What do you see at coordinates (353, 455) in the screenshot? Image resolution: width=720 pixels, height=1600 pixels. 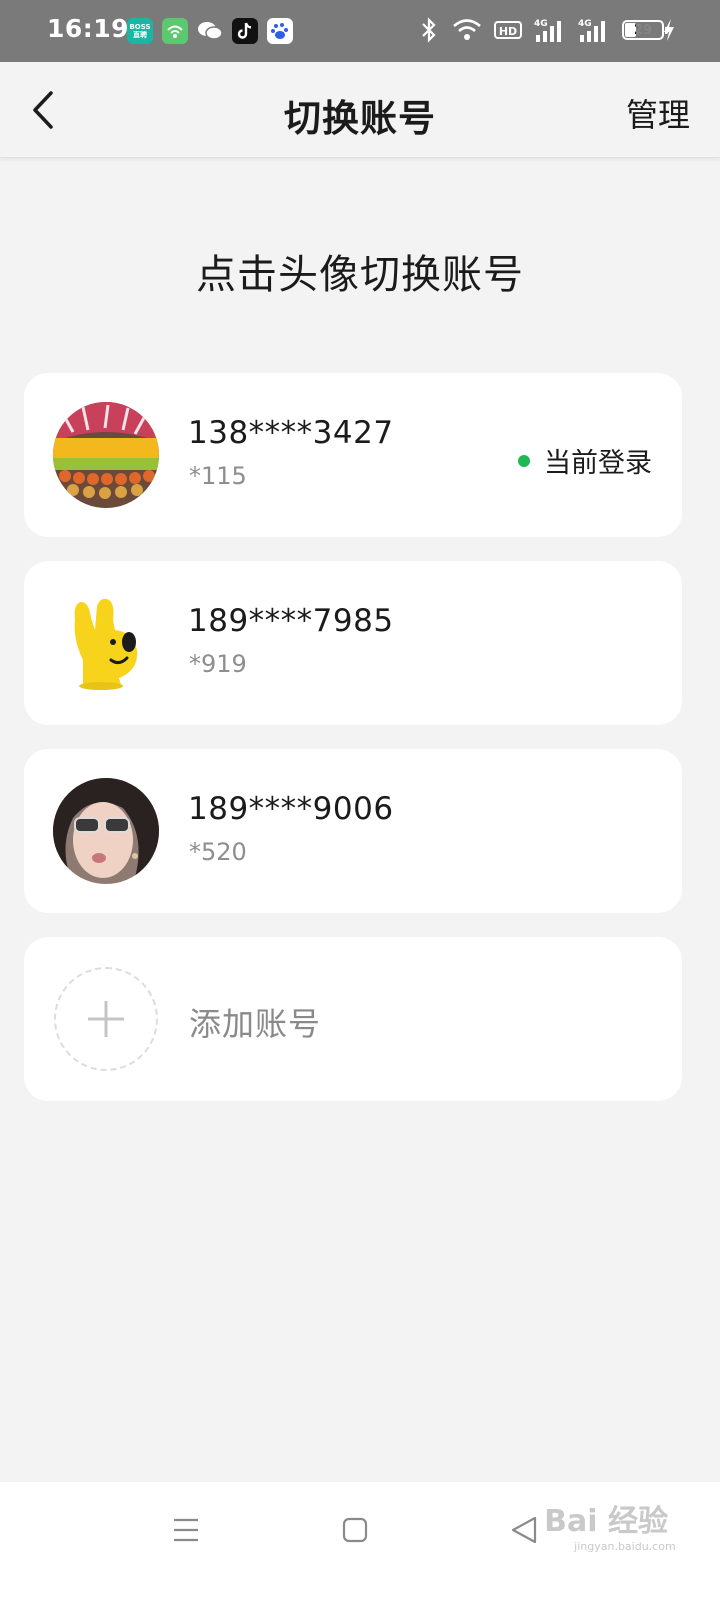 I see `account-card: 138****3427 *115 当前登录` at bounding box center [353, 455].